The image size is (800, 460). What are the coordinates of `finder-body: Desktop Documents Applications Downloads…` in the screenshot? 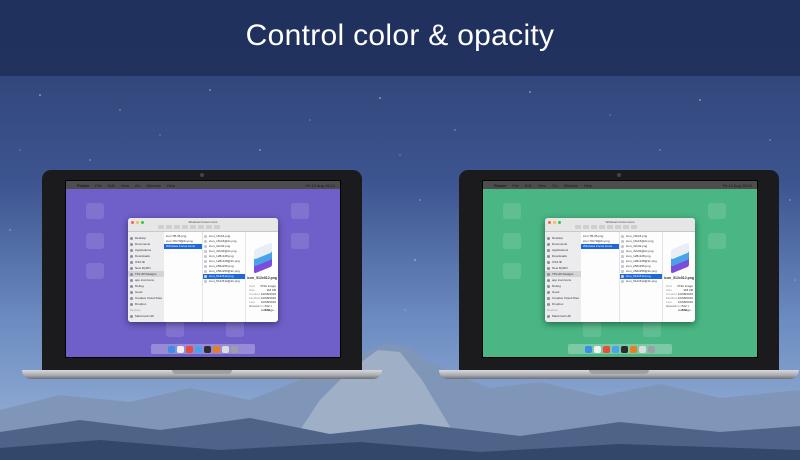 It's located at (203, 277).